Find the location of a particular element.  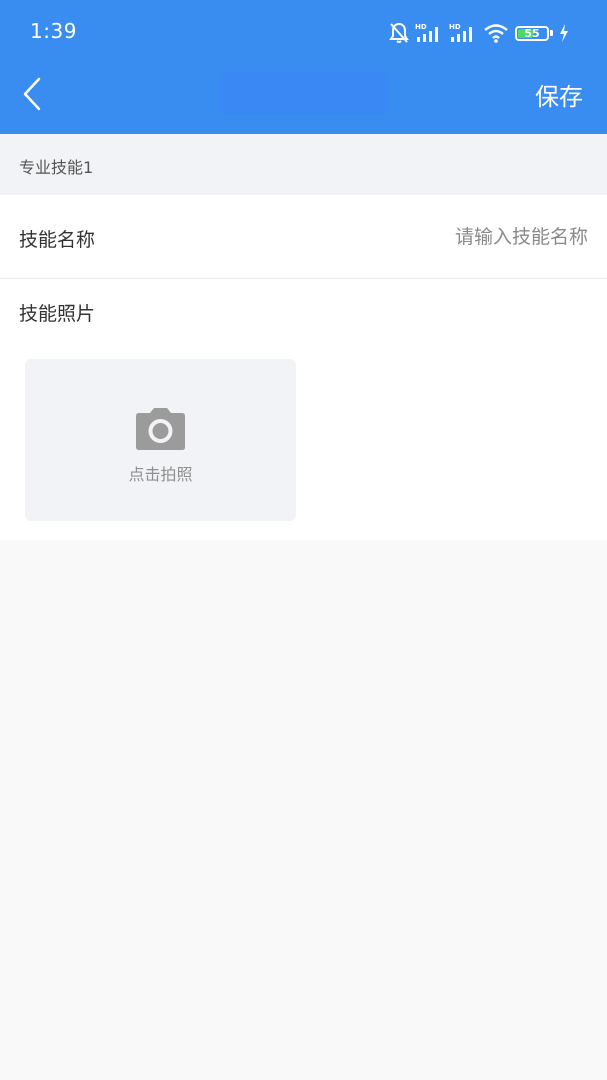

back-button is located at coordinates (32, 94).